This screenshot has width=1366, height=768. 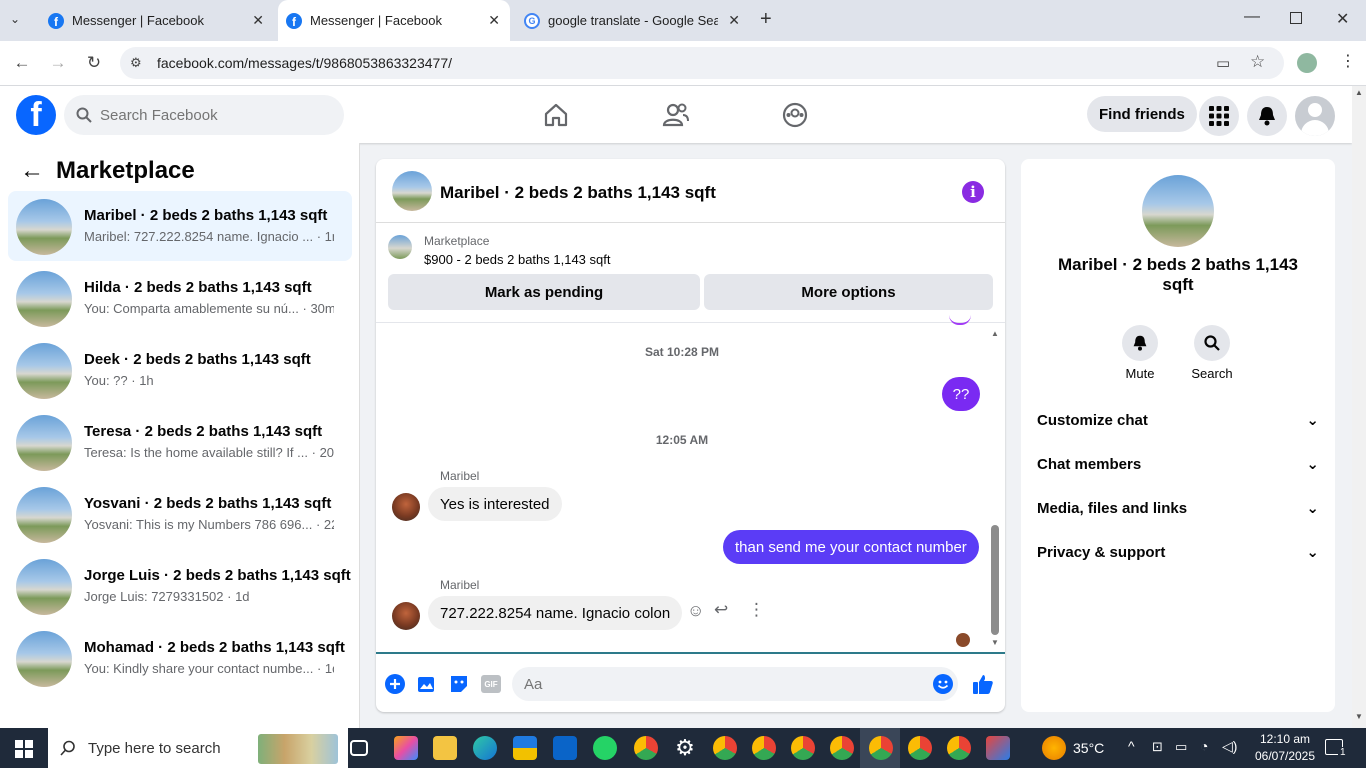 What do you see at coordinates (136, 63) in the screenshot?
I see `site-info-icon: ⚙` at bounding box center [136, 63].